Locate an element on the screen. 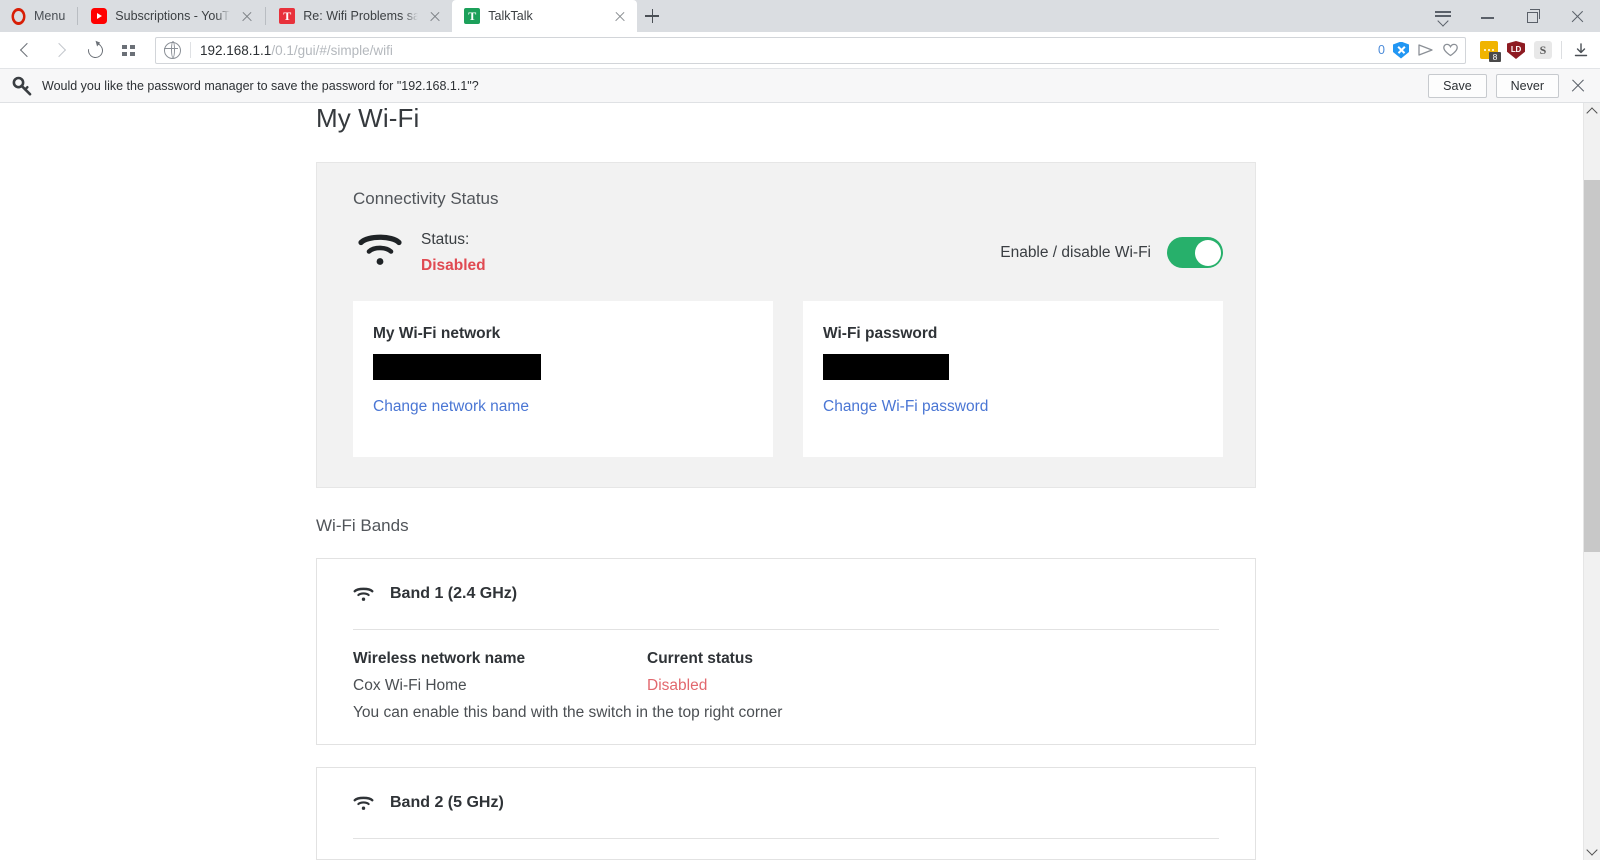 This screenshot has height=860, width=1600. card-title: Wi-Fi password is located at coordinates (880, 333).